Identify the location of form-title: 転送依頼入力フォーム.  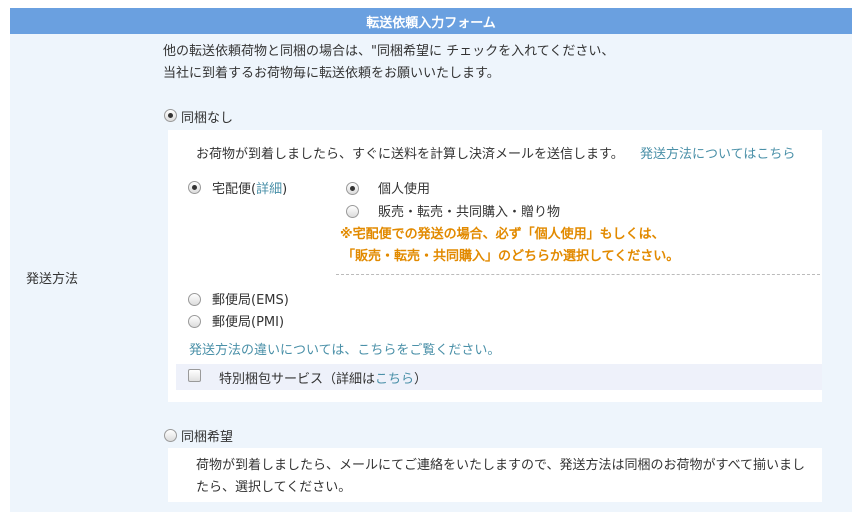
(431, 23).